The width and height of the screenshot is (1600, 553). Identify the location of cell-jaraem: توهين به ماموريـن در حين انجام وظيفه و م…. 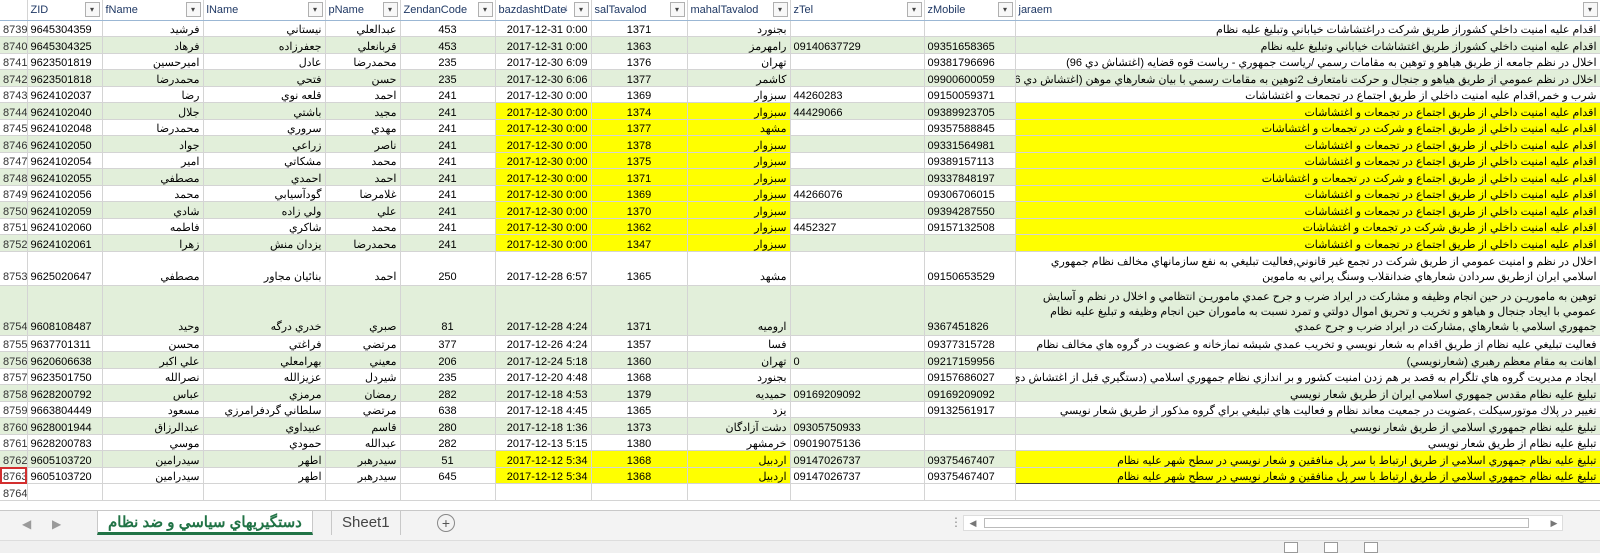
(1307, 310).